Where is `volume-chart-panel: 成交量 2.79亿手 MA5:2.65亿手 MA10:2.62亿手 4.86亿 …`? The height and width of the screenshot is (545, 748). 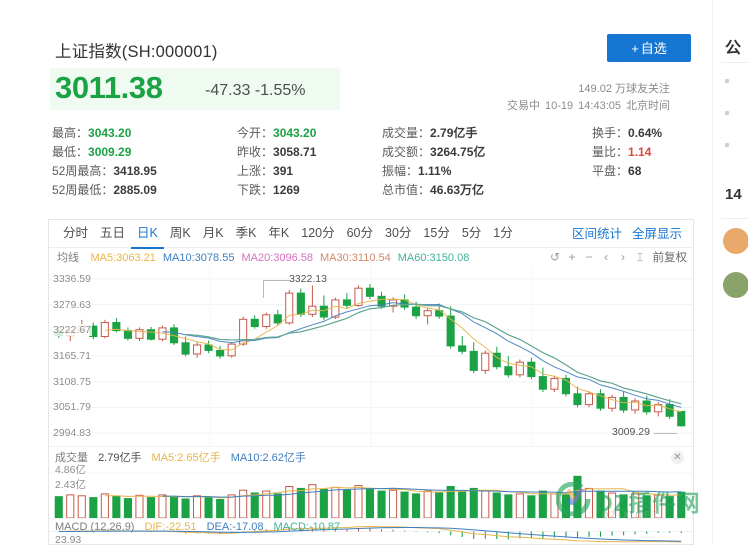
volume-chart-panel: 成交量 2.79亿手 MA5:2.65亿手 MA10:2.62亿手 4.86亿 … is located at coordinates (371, 482).